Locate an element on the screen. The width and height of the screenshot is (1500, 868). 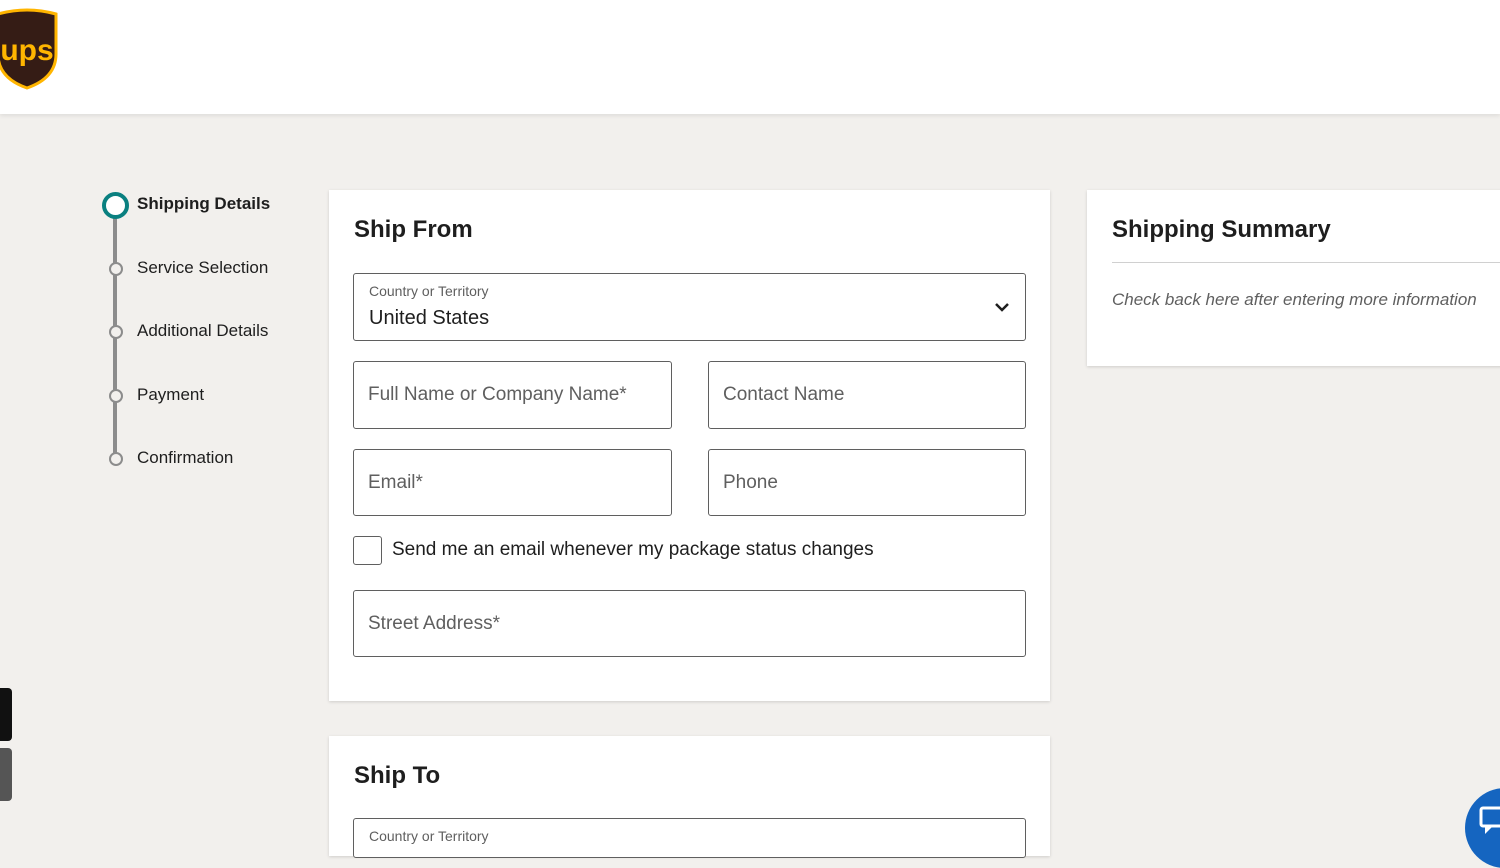
step-label: Shipping Details is located at coordinates (204, 203).